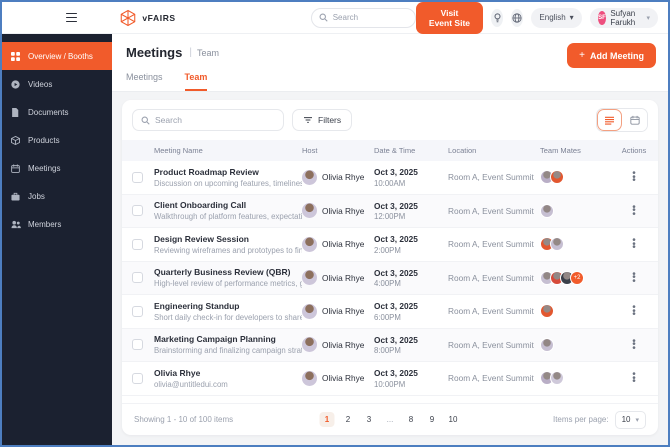  What do you see at coordinates (370, 17) in the screenshot?
I see `global-search-input` at bounding box center [370, 17].